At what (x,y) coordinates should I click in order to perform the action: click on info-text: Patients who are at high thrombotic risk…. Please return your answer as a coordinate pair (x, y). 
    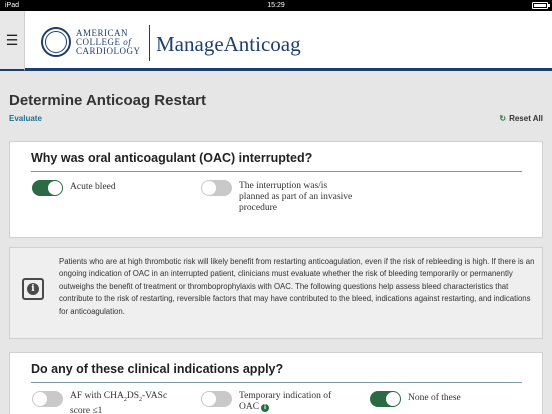
    Looking at the image, I should click on (297, 286).